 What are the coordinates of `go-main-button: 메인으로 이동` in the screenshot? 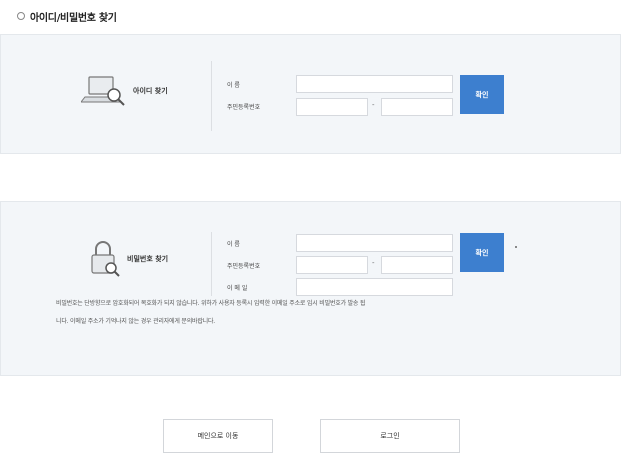 It's located at (218, 436).